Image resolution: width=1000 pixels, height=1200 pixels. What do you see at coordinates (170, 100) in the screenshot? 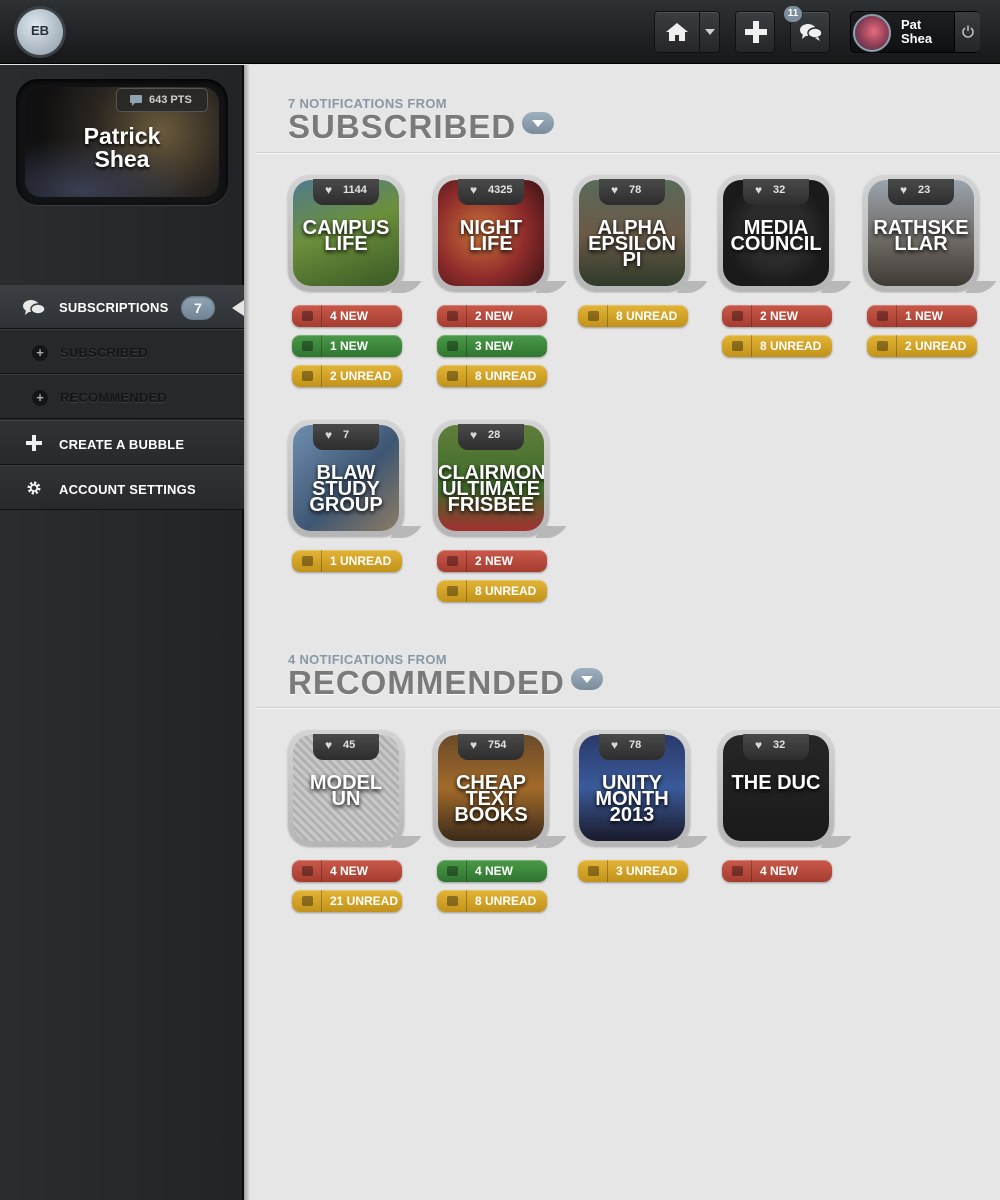
I see `points-value: 643 PTS` at bounding box center [170, 100].